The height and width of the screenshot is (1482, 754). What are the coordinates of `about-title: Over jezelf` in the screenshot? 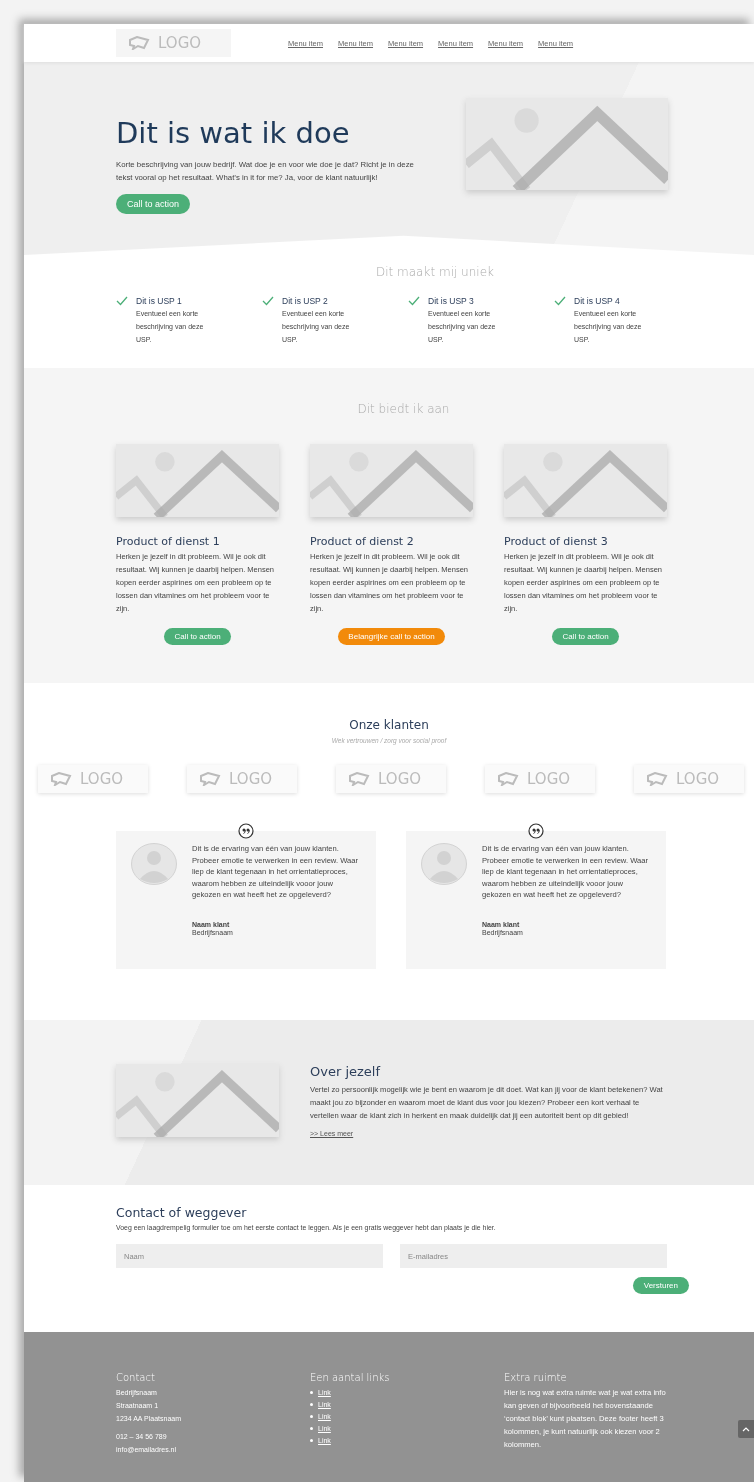 It's located at (346, 1071).